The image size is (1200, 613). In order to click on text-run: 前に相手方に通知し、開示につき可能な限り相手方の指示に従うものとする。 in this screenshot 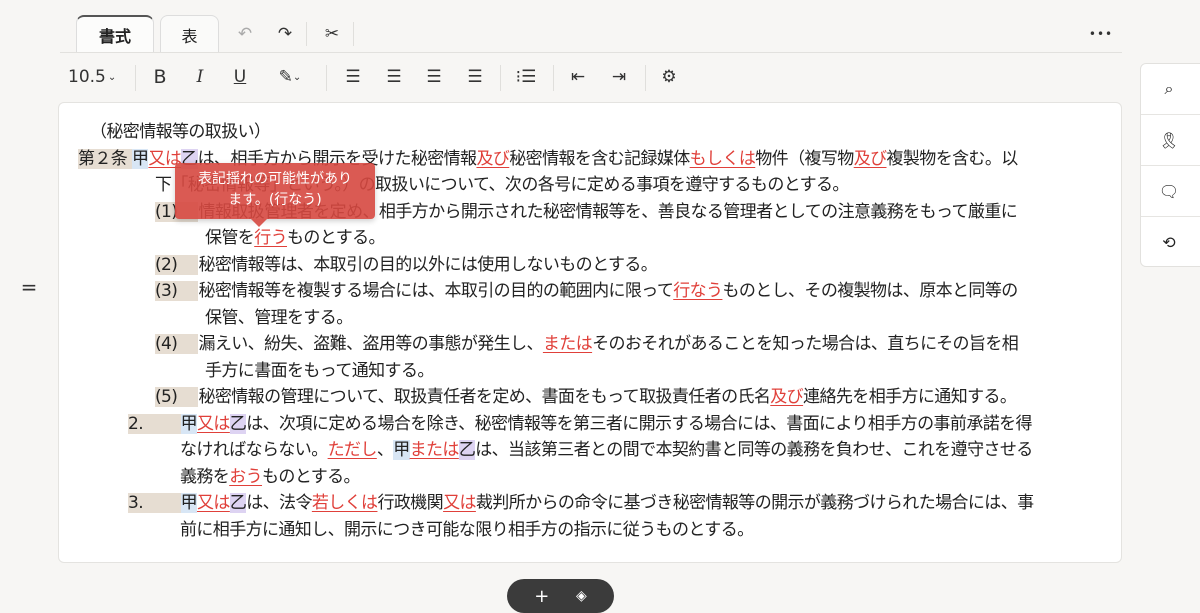, I will do `click(467, 529)`.